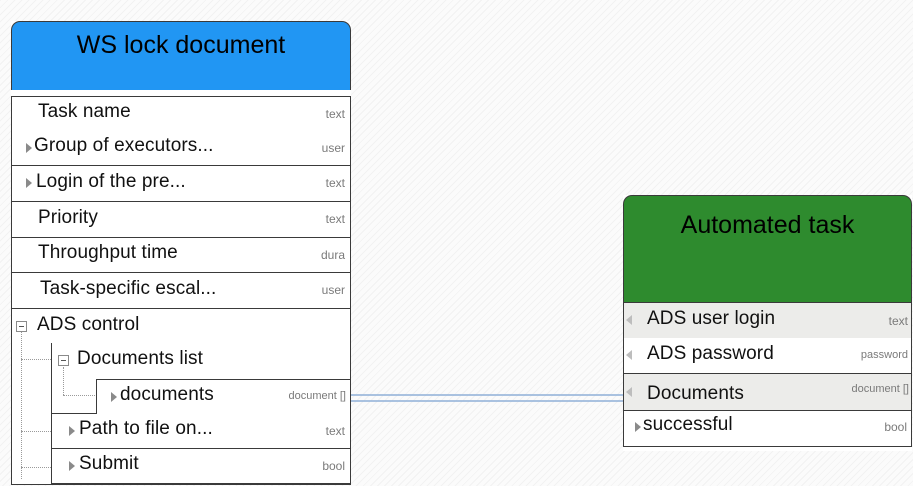 This screenshot has width=913, height=486. Describe the element at coordinates (767, 392) in the screenshot. I see `auto-row-documents: Documents document []` at that location.